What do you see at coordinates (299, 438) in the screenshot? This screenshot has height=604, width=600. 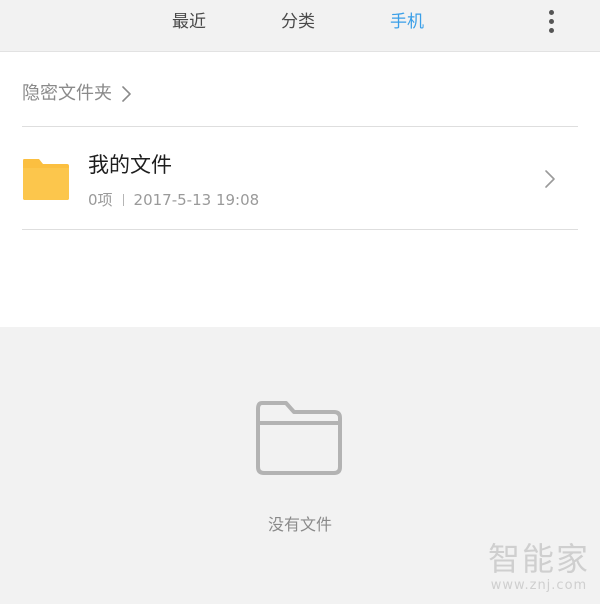 I see `empty-folder-icon` at bounding box center [299, 438].